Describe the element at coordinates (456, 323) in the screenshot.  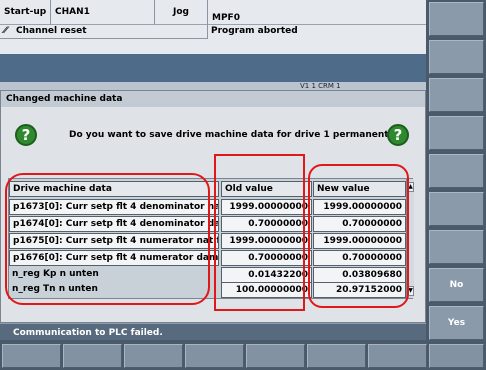
I see `yes-button: Yes` at that location.